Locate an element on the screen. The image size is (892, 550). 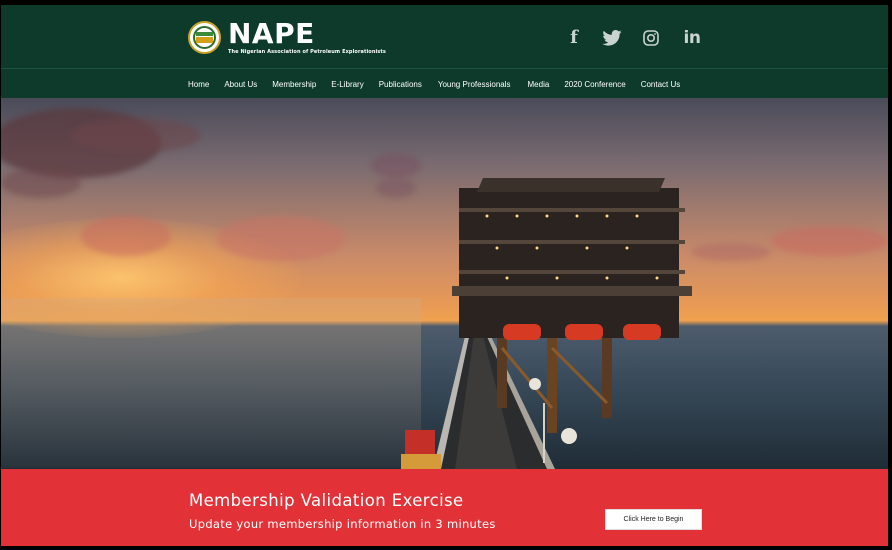
begin-validation-button: Click Here to Begin is located at coordinates (653, 519).